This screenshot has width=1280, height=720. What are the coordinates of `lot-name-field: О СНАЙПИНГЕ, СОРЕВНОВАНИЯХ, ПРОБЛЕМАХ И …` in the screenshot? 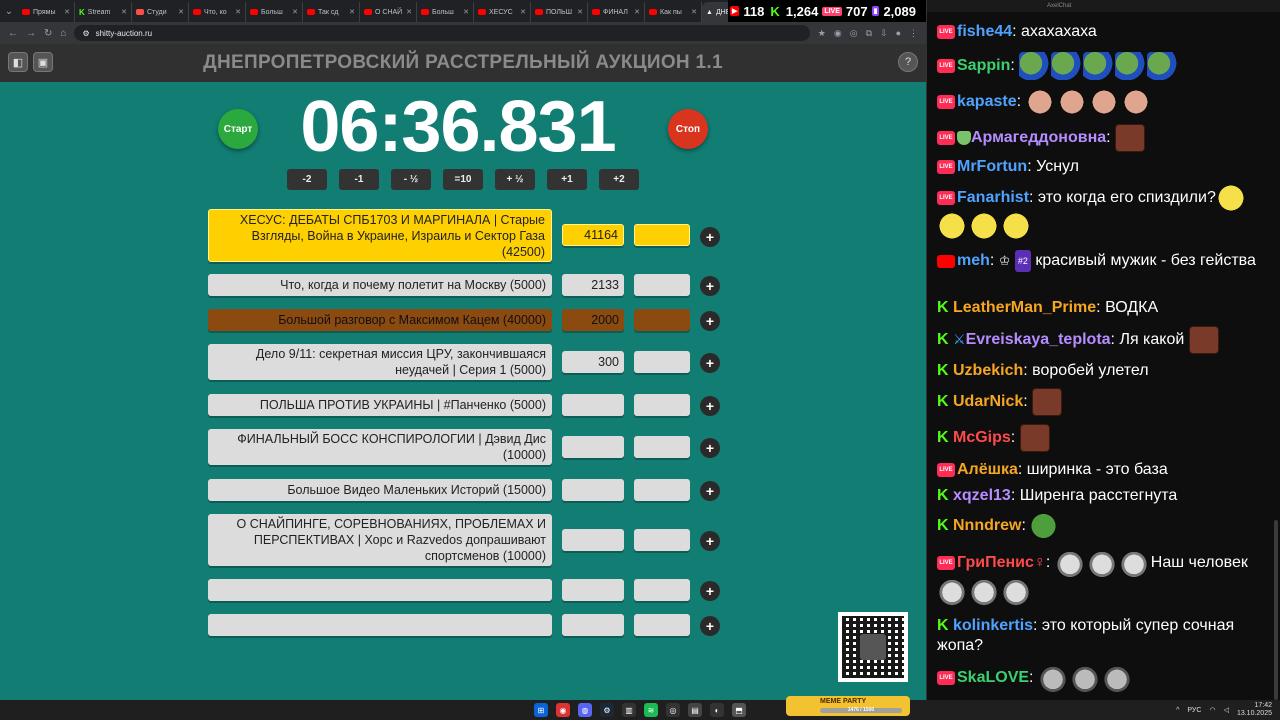 It's located at (380, 540).